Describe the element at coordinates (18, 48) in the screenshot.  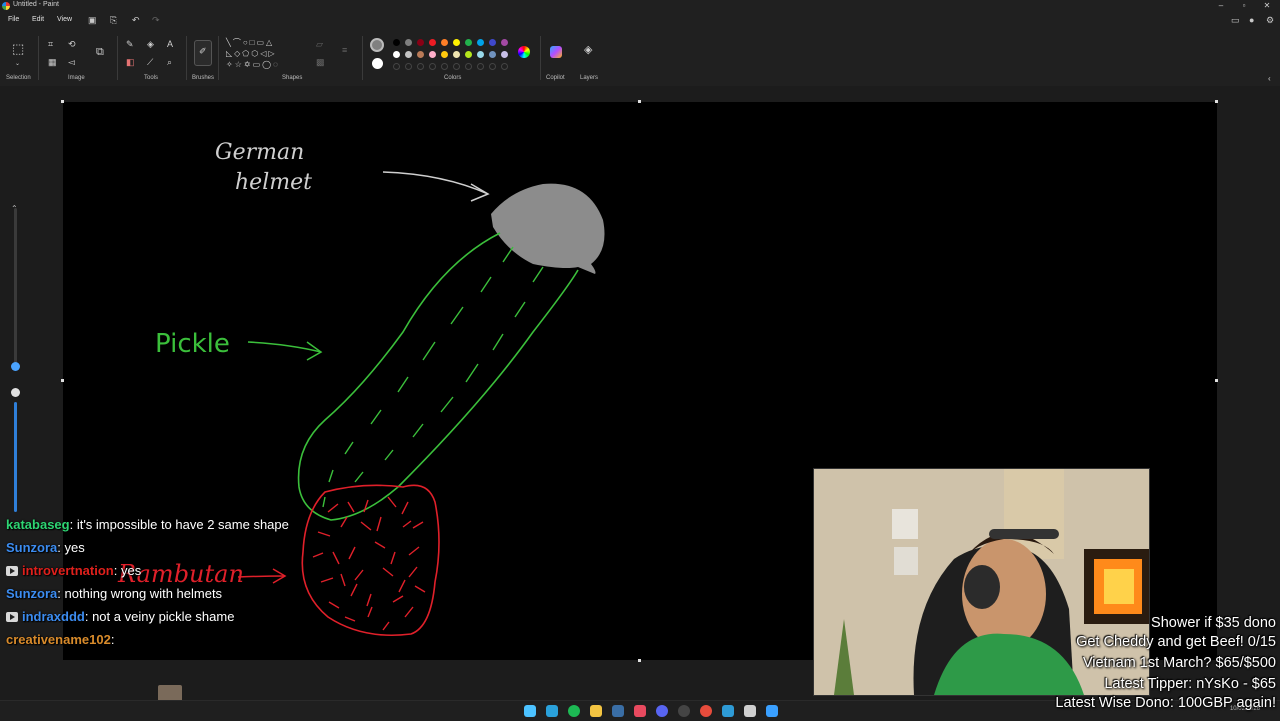
I see `selection-icon: ⬚` at that location.